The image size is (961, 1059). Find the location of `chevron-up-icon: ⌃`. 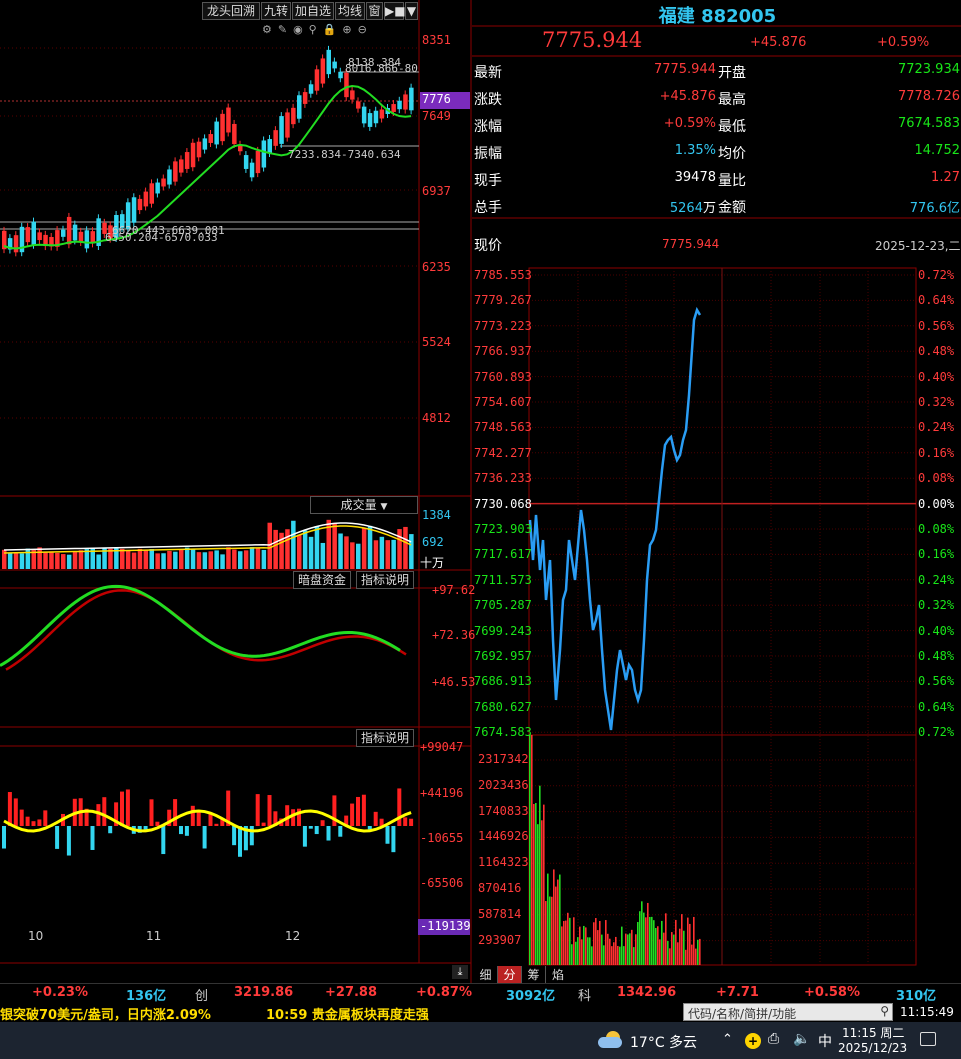

chevron-up-icon: ⌃ is located at coordinates (727, 1039).